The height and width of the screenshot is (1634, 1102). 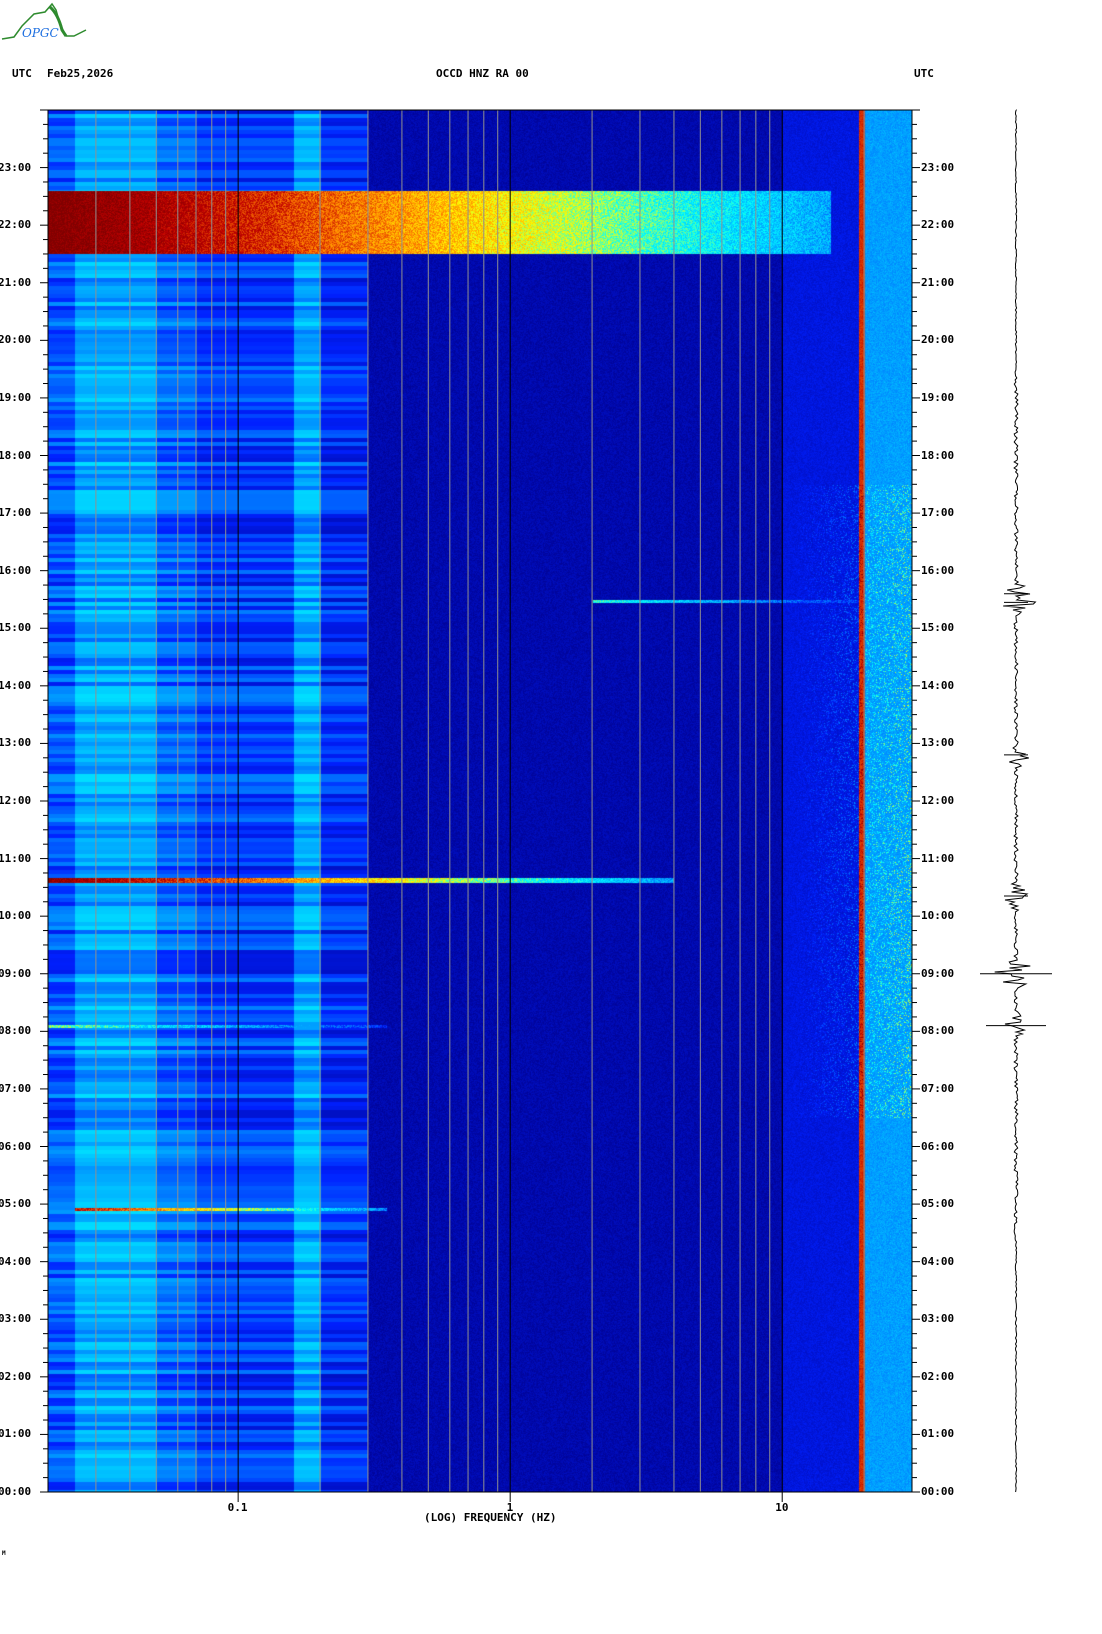 What do you see at coordinates (938, 800) in the screenshot?
I see `y-tick-label-right: 12:00` at bounding box center [938, 800].